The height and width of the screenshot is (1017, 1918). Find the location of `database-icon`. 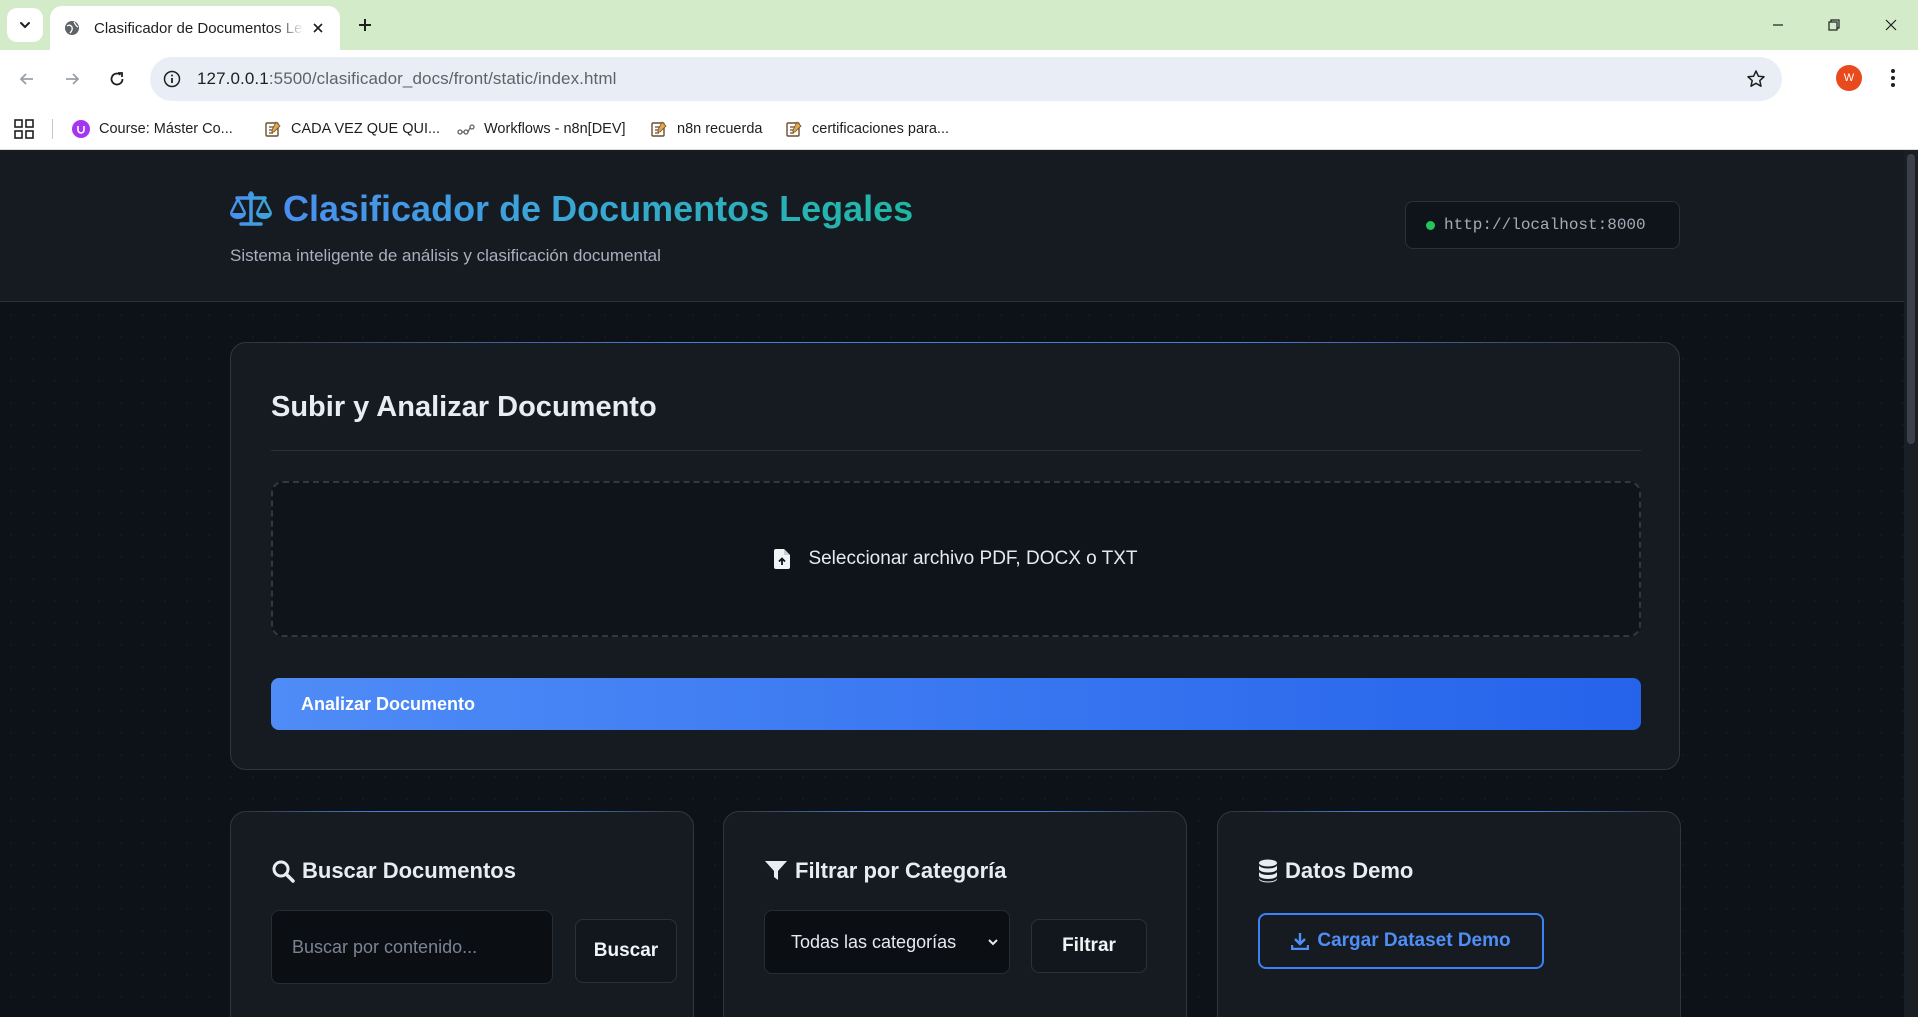

database-icon is located at coordinates (1268, 871).